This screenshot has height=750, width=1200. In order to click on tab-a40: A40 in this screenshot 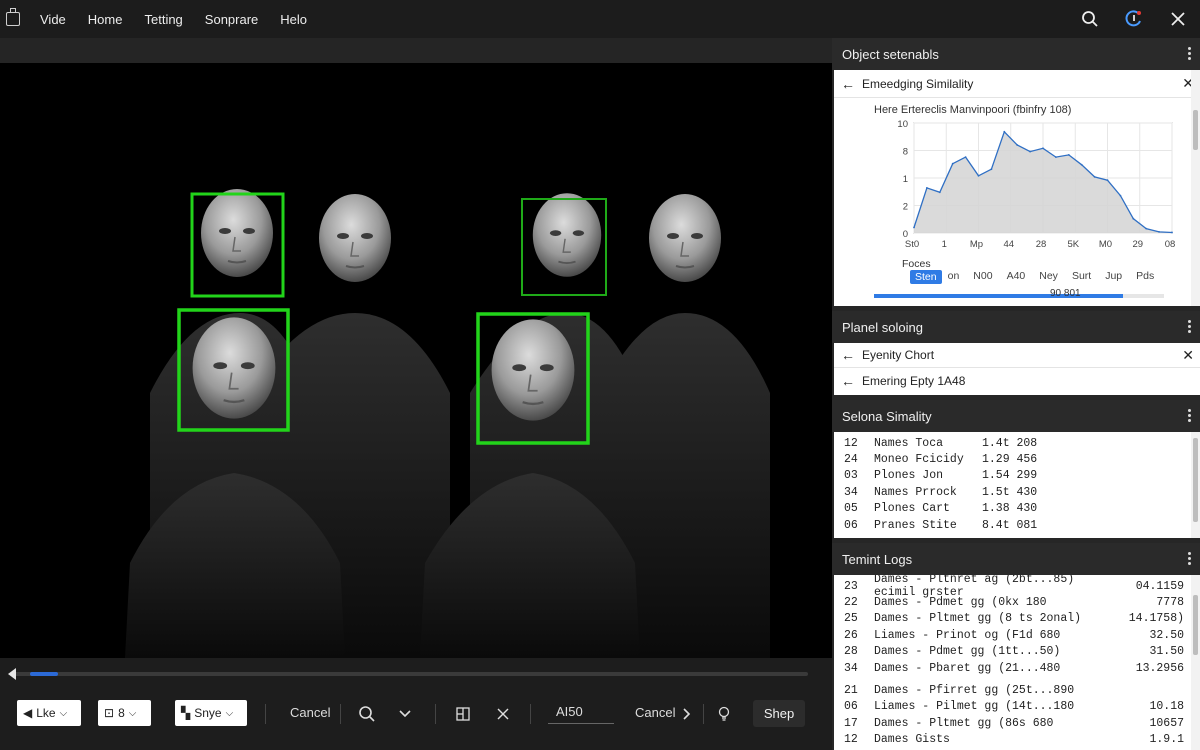, I will do `click(1016, 277)`.